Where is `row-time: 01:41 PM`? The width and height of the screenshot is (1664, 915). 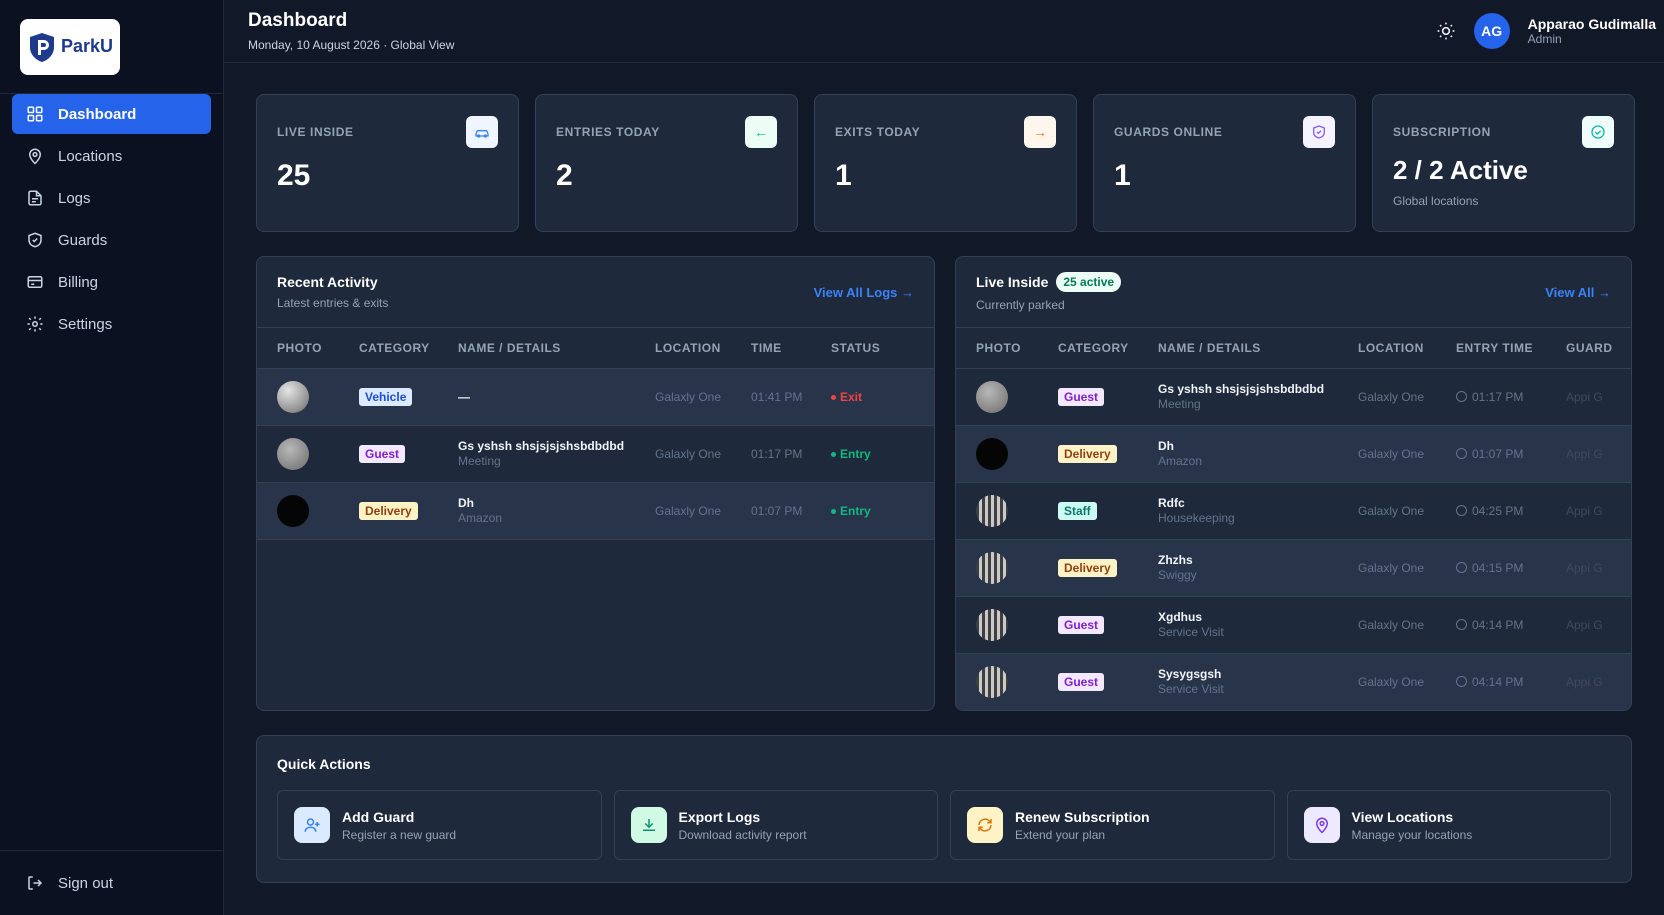
row-time: 01:41 PM is located at coordinates (771, 397).